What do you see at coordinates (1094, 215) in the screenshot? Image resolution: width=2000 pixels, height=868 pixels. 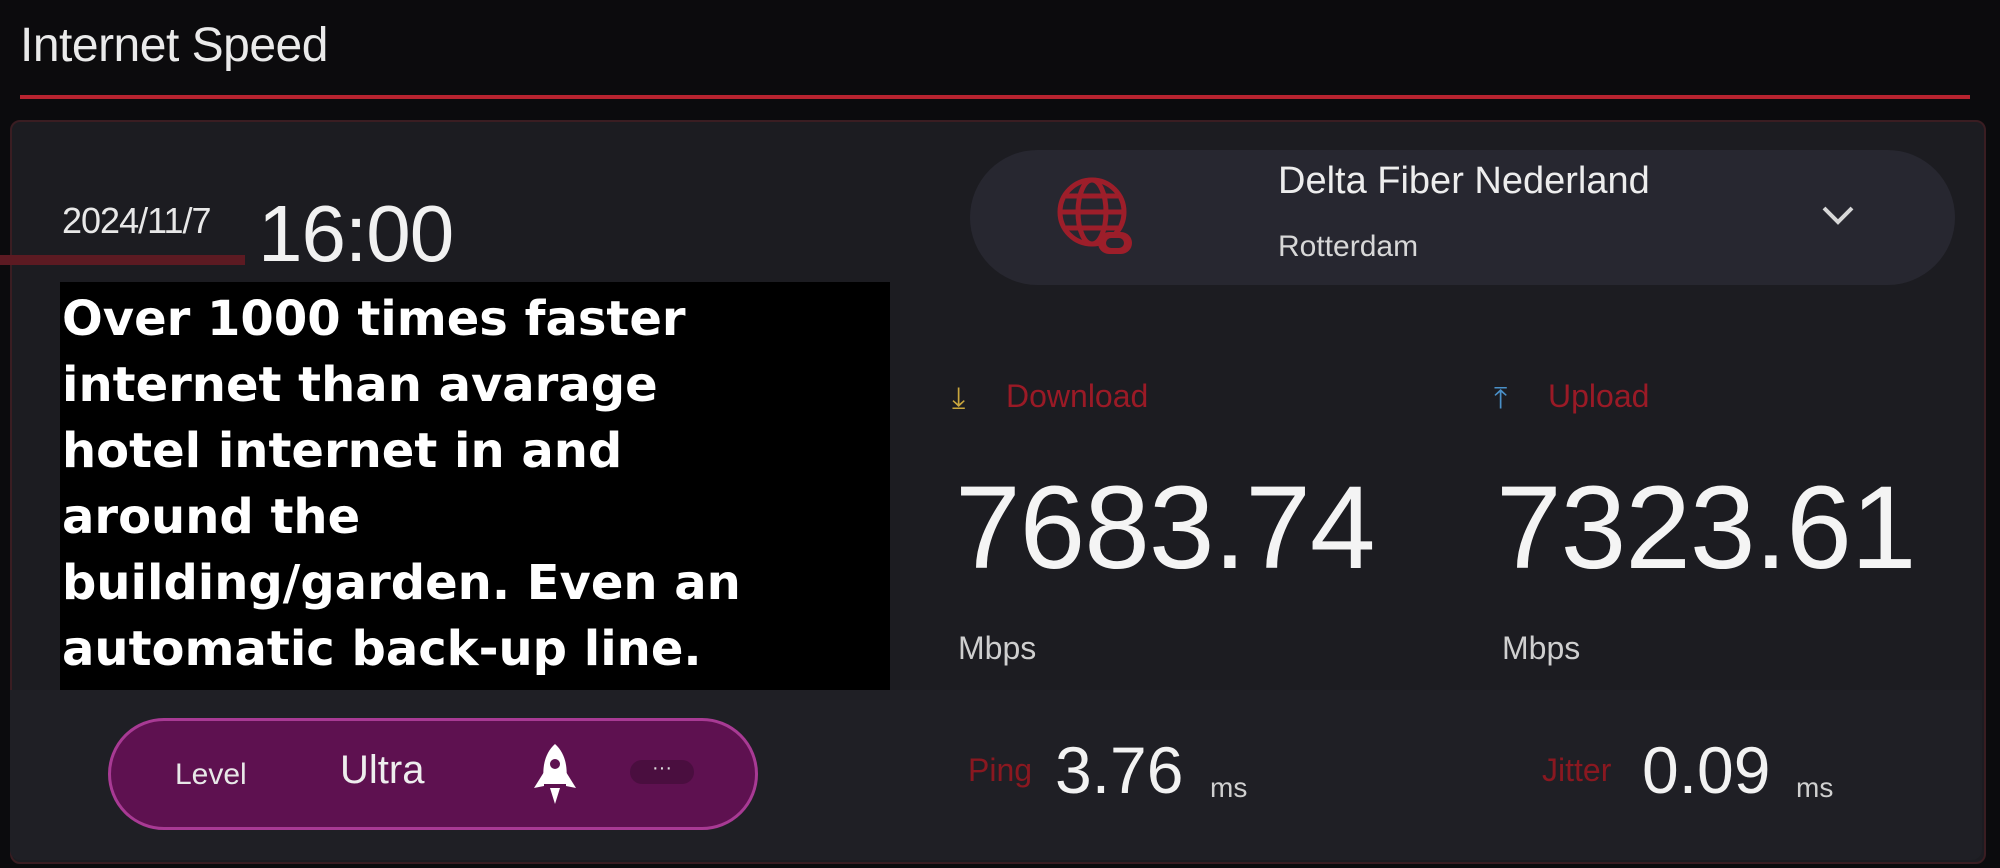 I see `globe-link-icon` at bounding box center [1094, 215].